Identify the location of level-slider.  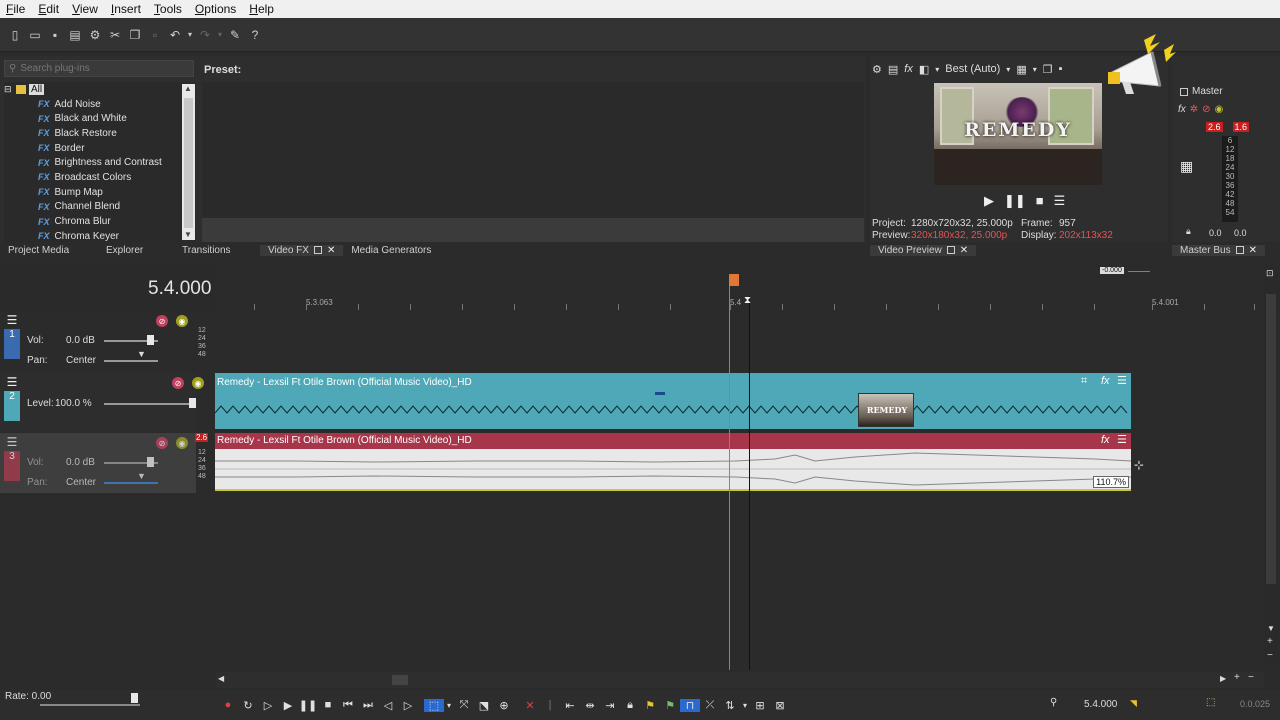
(149, 404).